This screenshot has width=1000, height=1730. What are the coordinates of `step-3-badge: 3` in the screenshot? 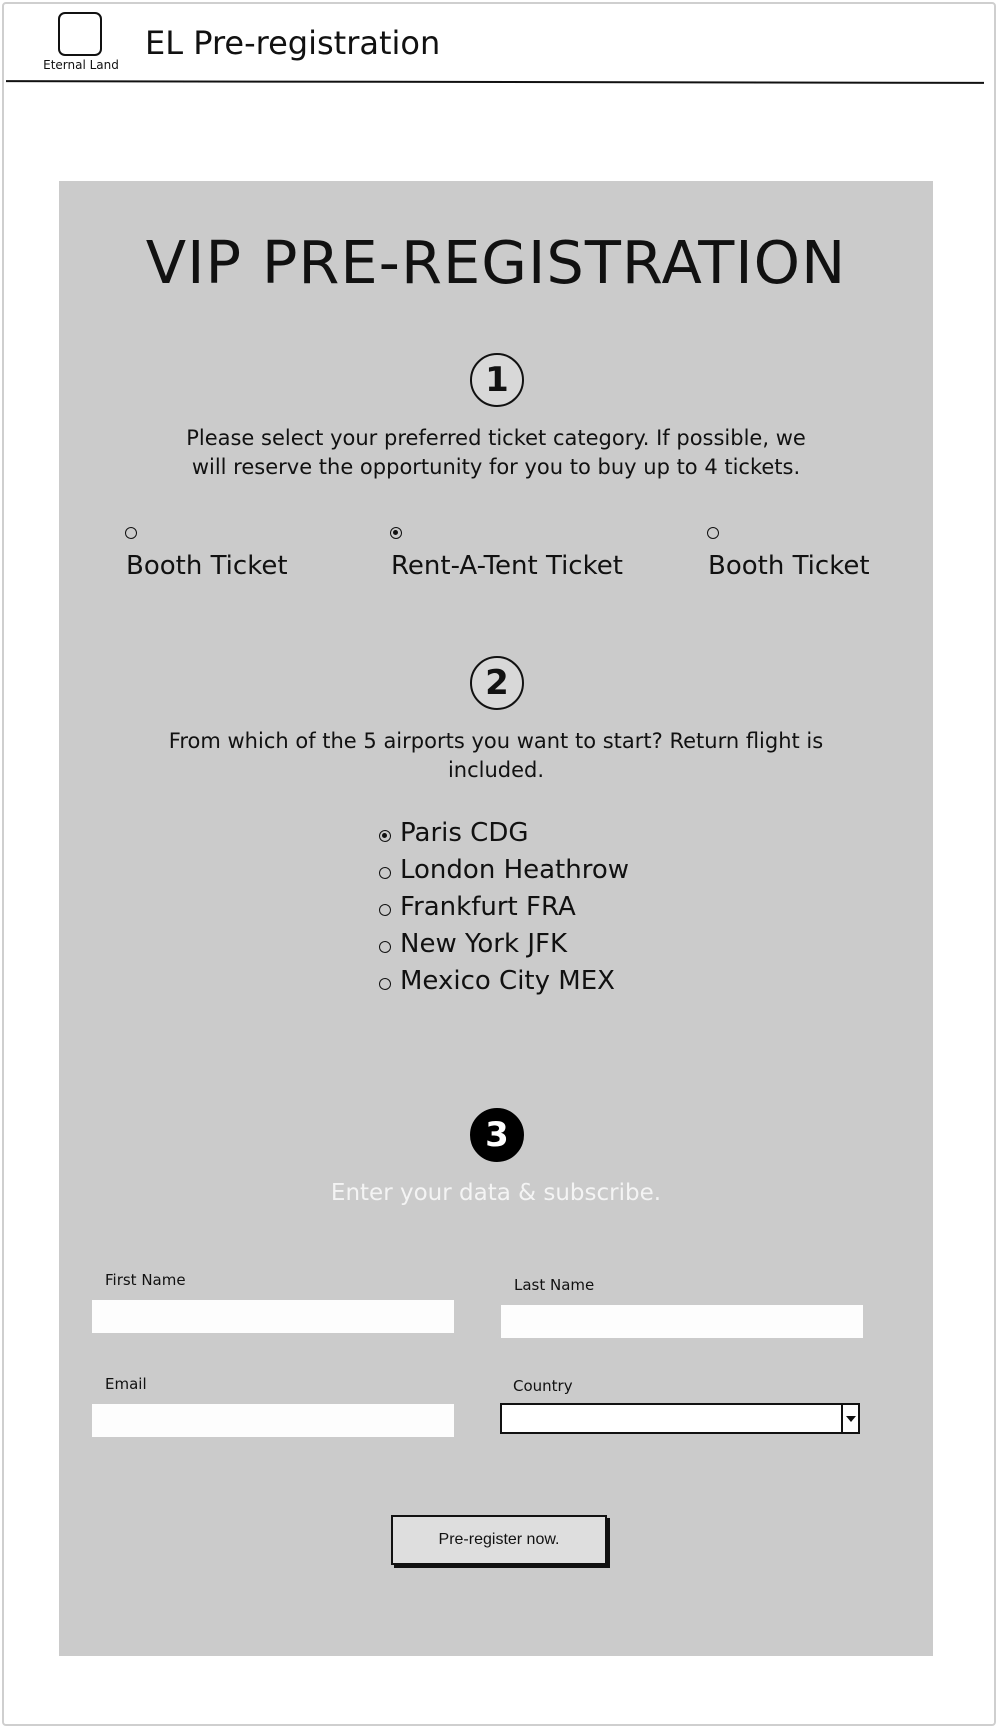 It's located at (497, 1135).